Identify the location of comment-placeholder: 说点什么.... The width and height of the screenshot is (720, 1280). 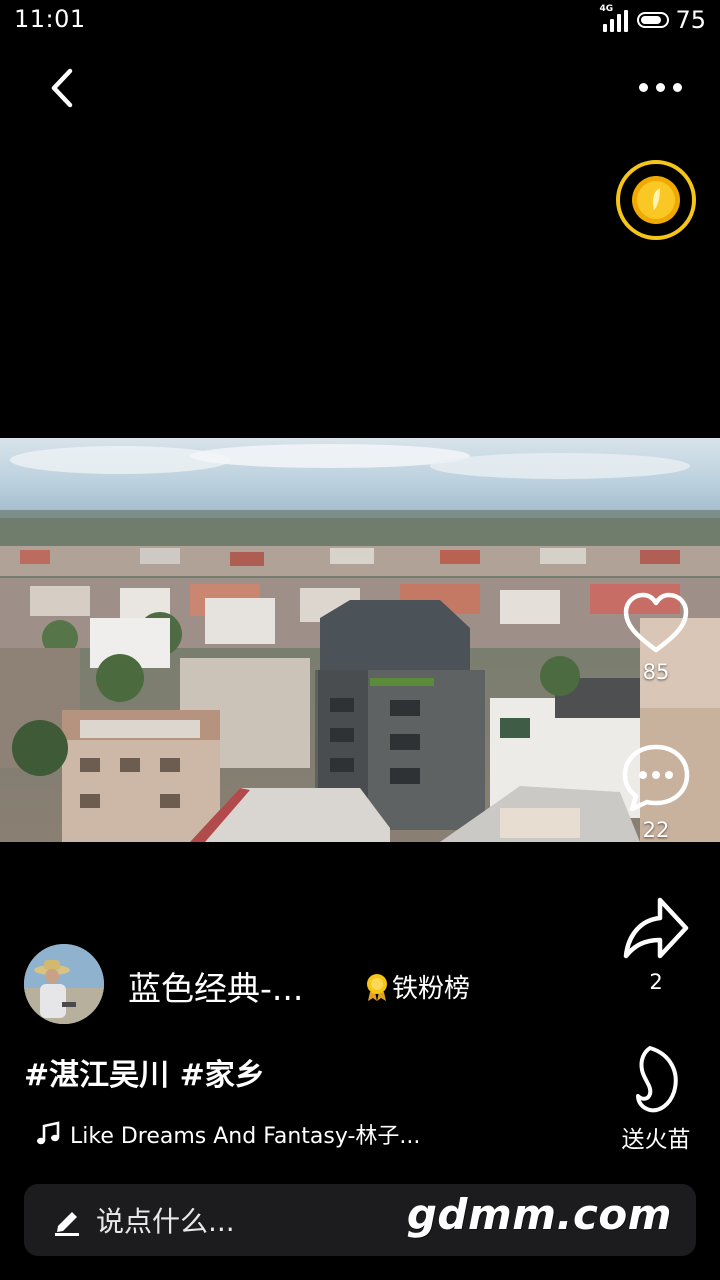
(165, 1221).